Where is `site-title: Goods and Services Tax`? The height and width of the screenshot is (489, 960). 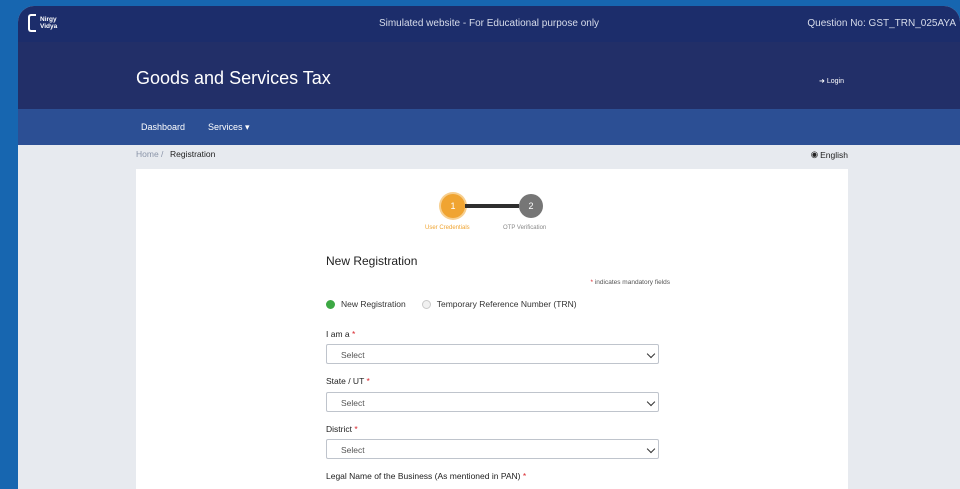 site-title: Goods and Services Tax is located at coordinates (233, 78).